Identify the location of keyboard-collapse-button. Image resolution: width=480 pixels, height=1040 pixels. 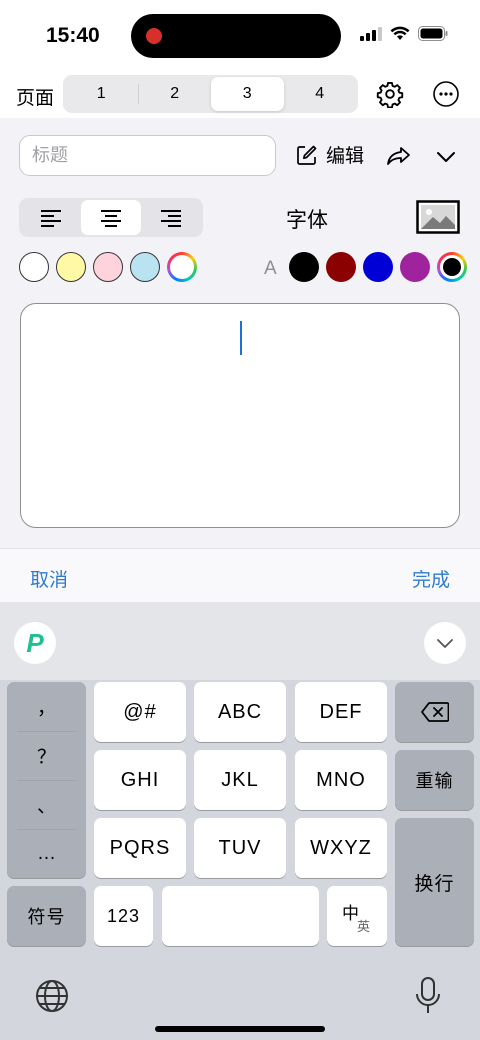
(445, 643).